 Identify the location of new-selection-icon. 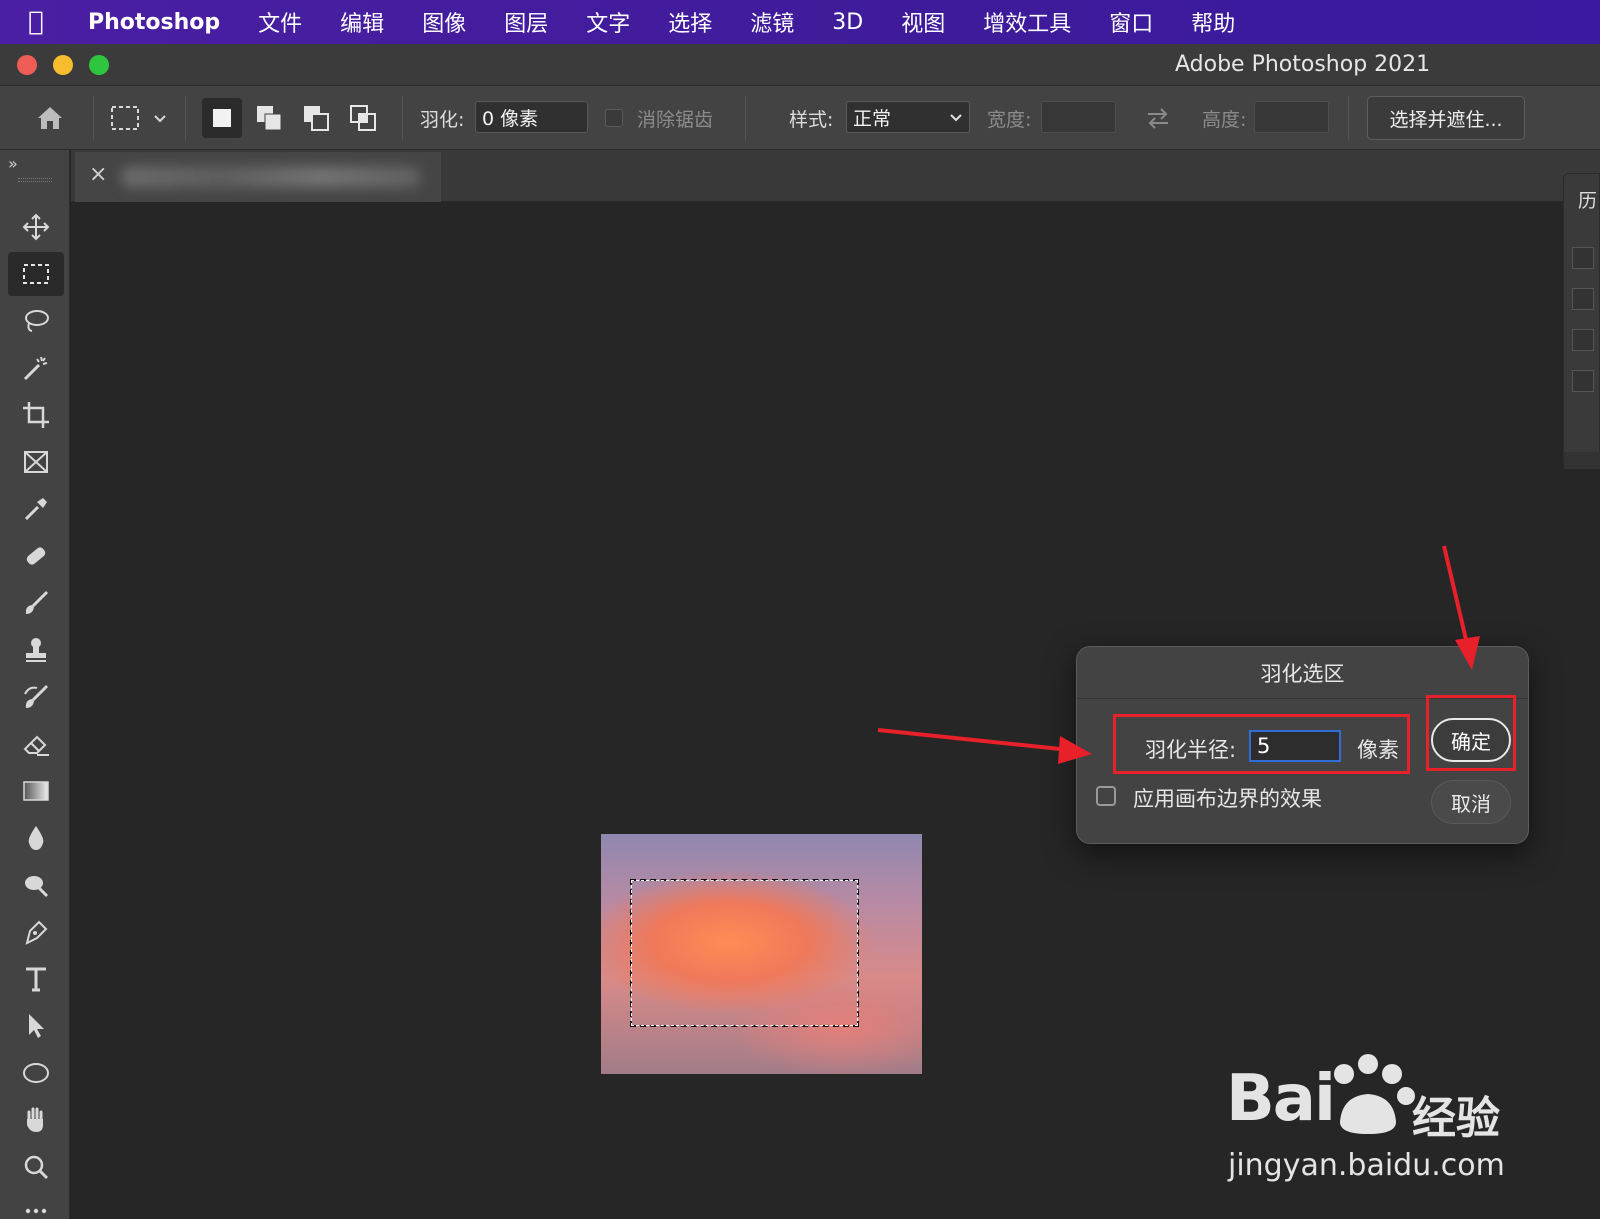
(222, 118).